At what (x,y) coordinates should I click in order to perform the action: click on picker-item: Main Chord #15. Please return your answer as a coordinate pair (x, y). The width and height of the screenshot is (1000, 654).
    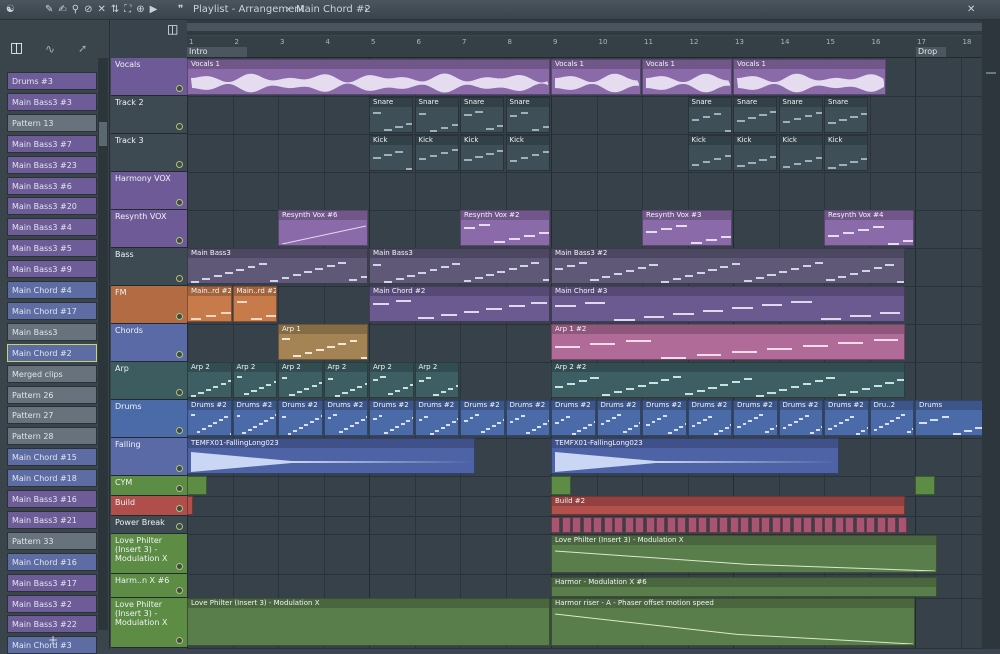
    Looking at the image, I should click on (52, 457).